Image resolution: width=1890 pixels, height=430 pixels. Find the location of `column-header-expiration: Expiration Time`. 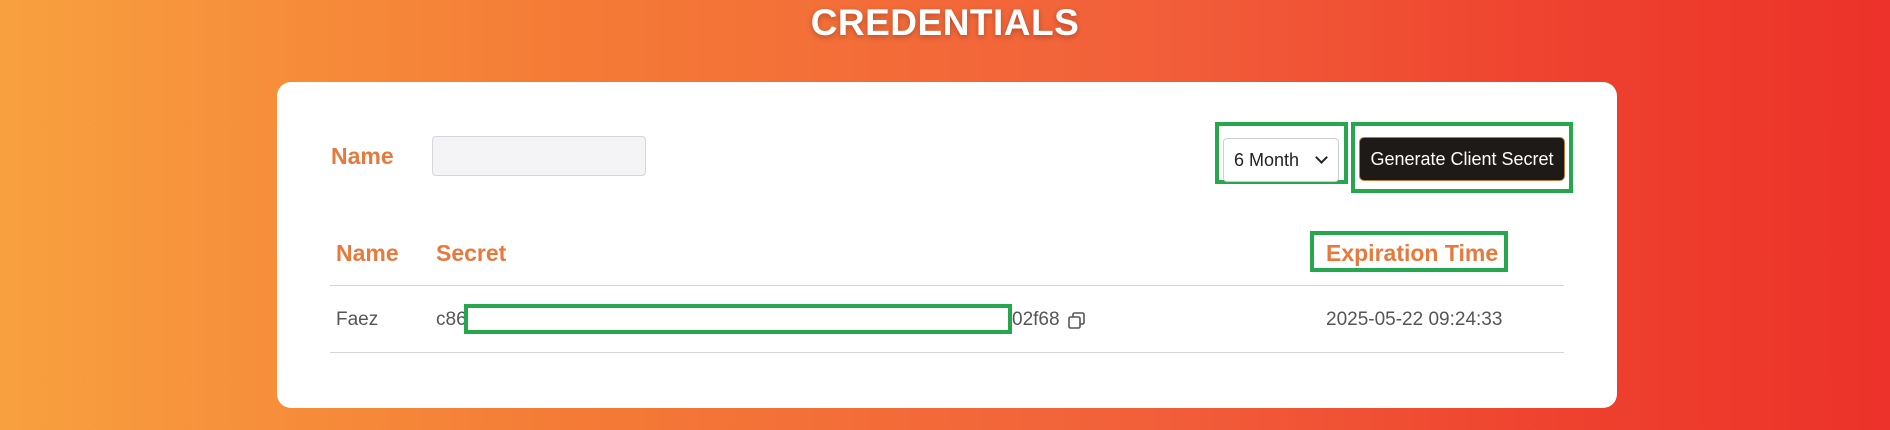

column-header-expiration: Expiration Time is located at coordinates (1412, 253).